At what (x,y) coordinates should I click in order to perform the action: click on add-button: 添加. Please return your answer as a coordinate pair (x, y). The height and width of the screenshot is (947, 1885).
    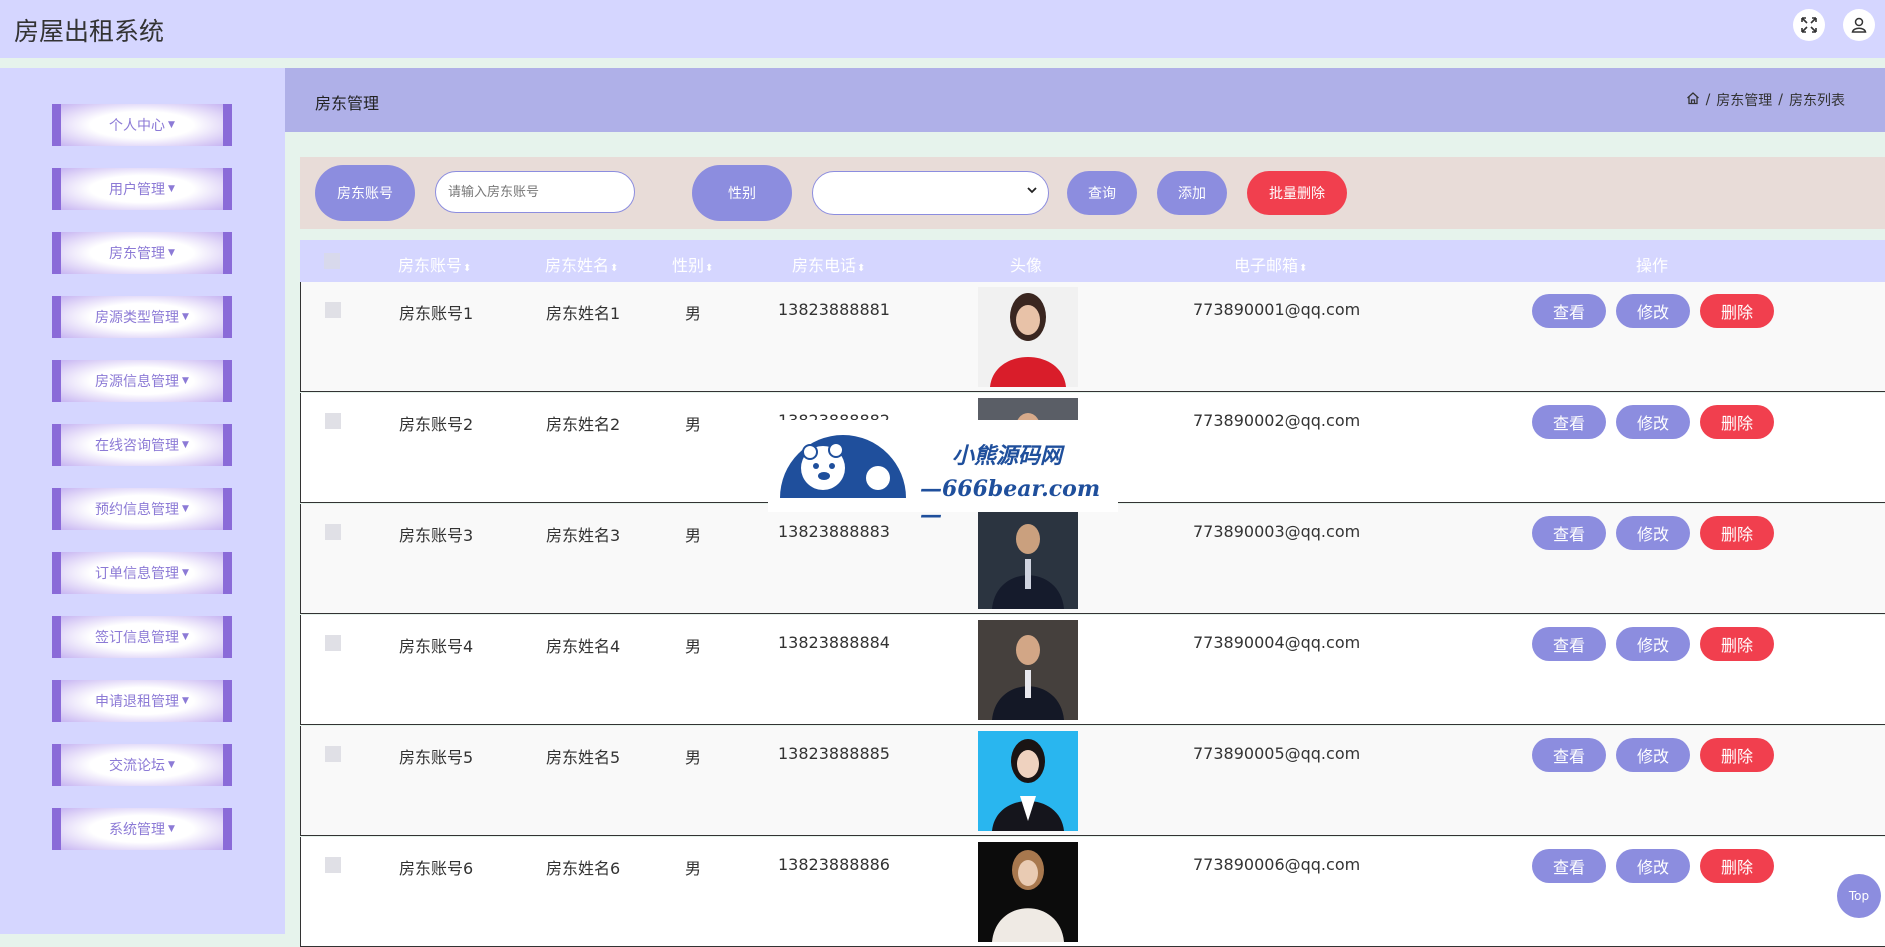
    Looking at the image, I should click on (1192, 193).